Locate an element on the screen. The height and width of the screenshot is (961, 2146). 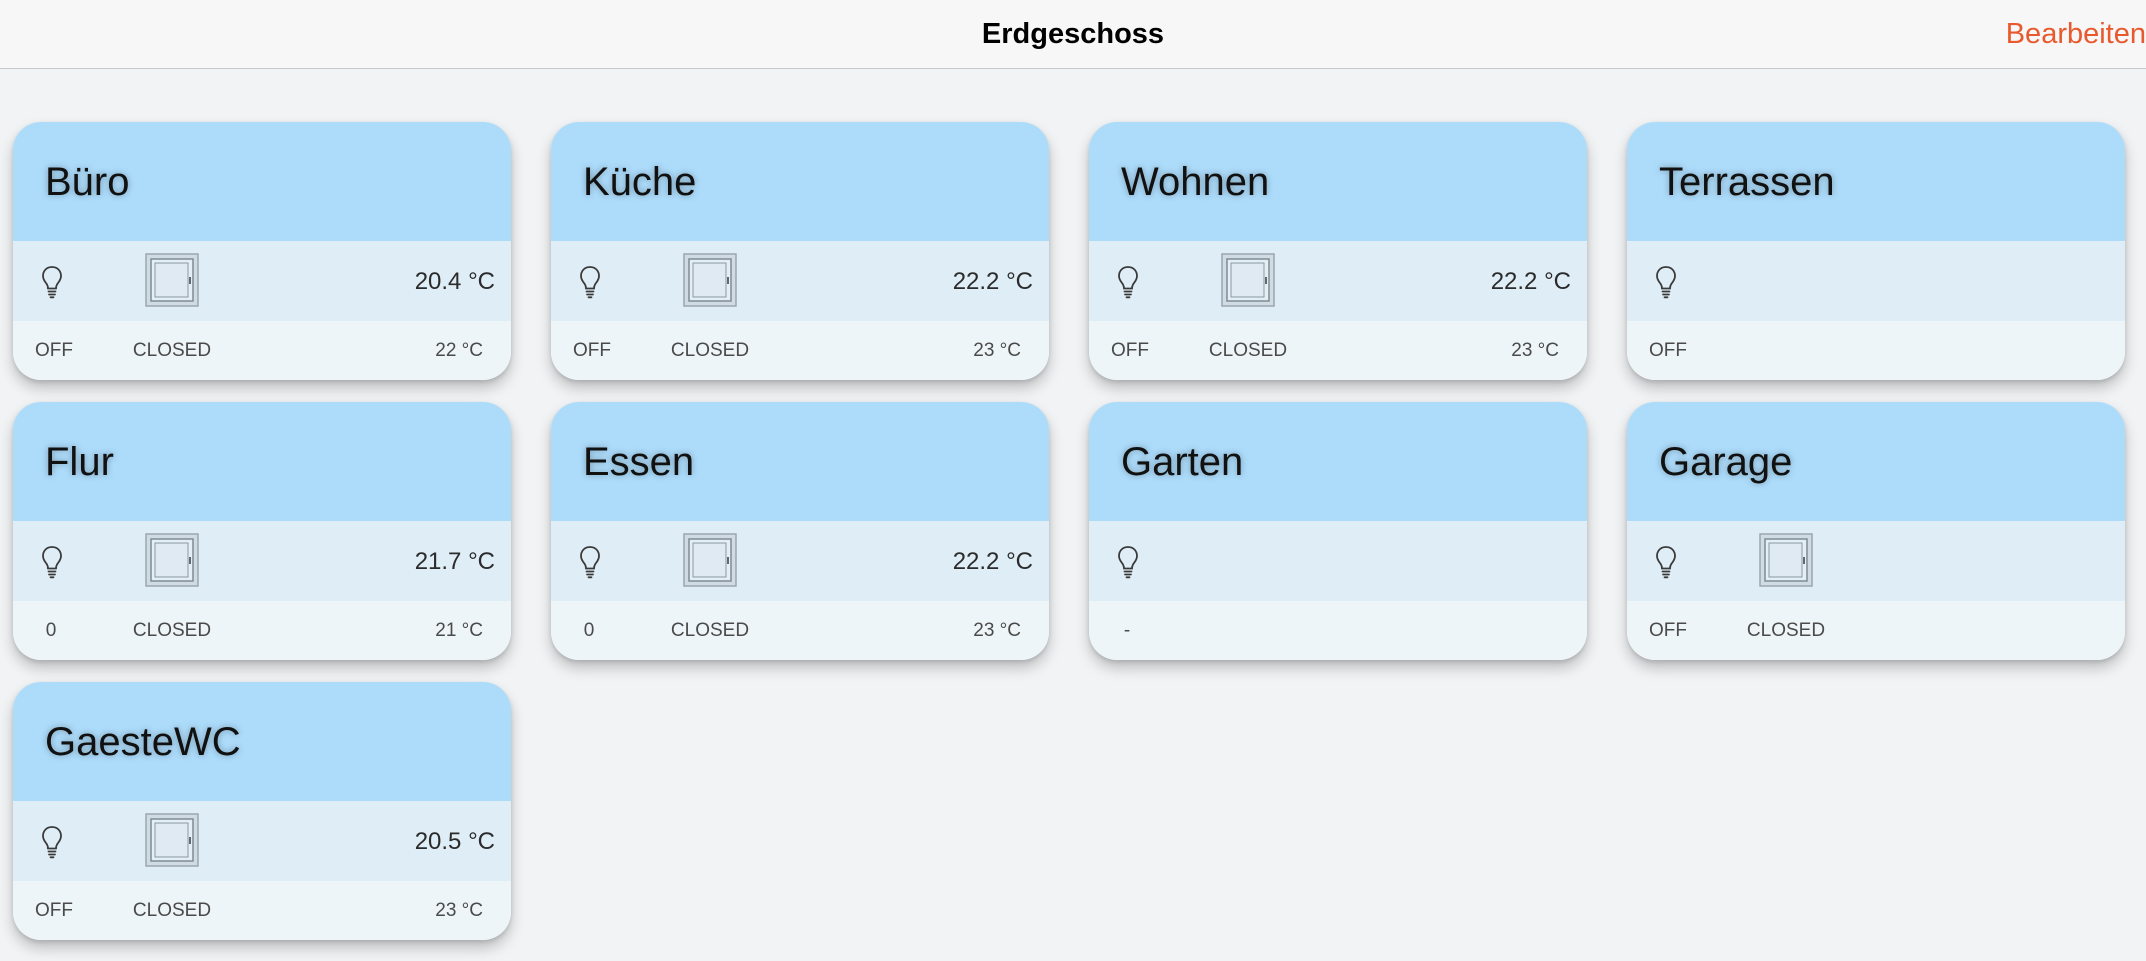
room-card-footer: 0 CLOSED 21 °C is located at coordinates (262, 630).